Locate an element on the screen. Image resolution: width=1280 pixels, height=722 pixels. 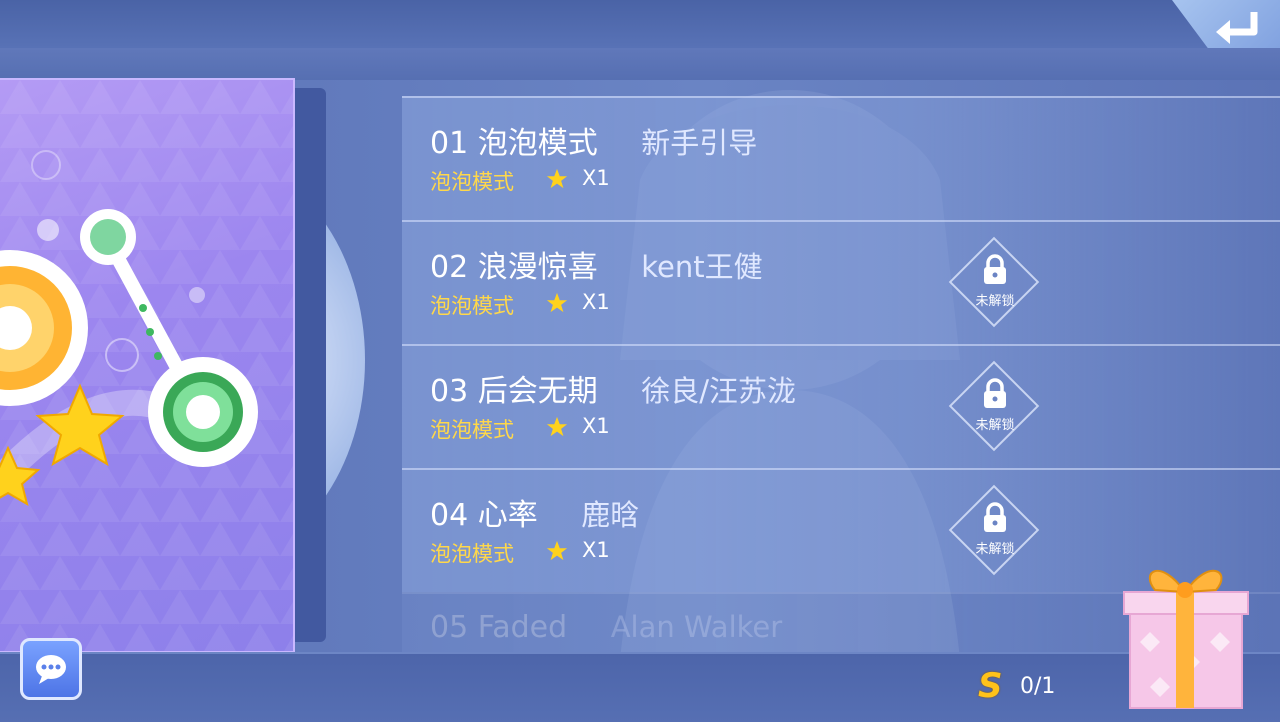
song-artist: Alan Walker is located at coordinates (696, 627).